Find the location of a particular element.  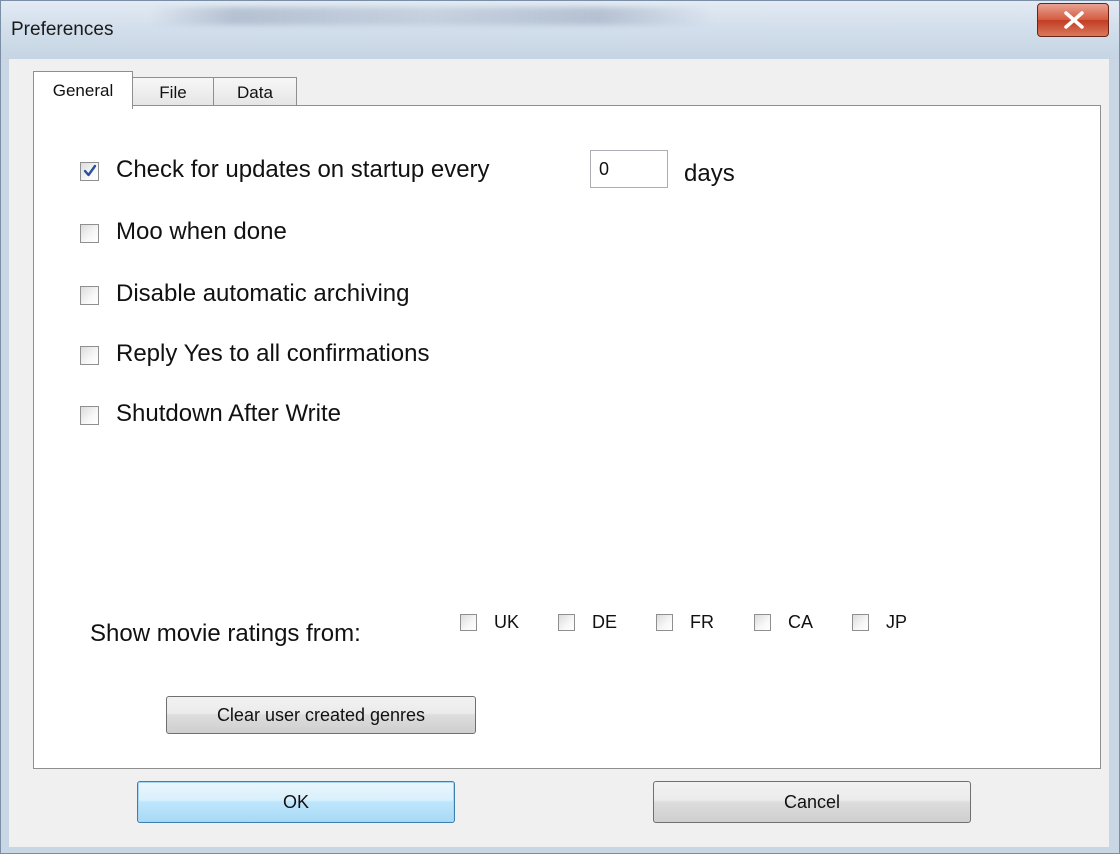

tab-file-label: File is located at coordinates (173, 92).